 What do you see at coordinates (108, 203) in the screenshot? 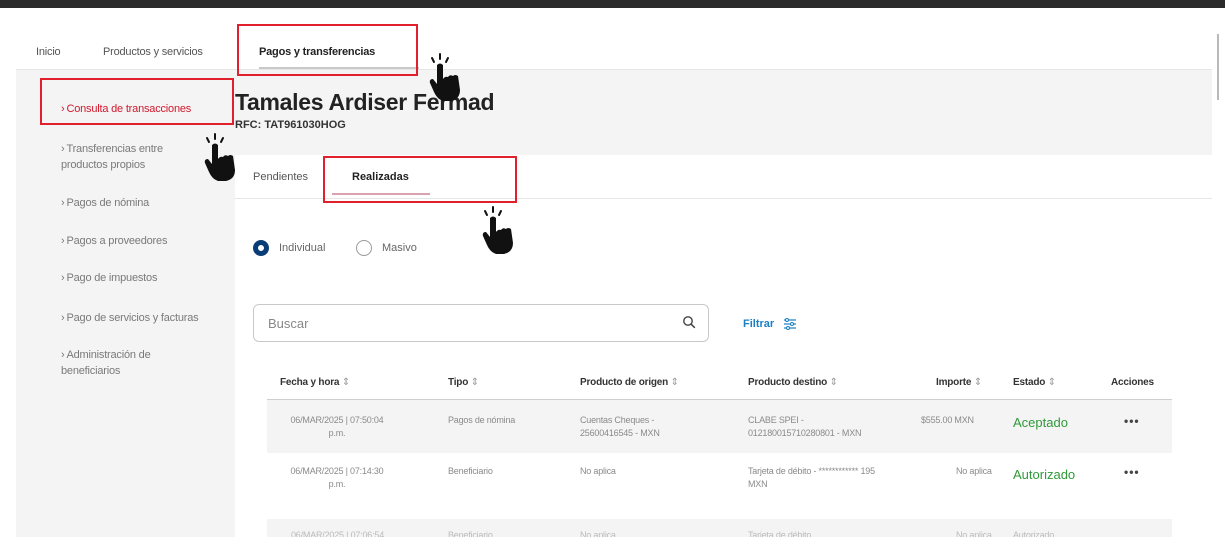
I see `sidebar-item-label: Pagos de nómina` at bounding box center [108, 203].